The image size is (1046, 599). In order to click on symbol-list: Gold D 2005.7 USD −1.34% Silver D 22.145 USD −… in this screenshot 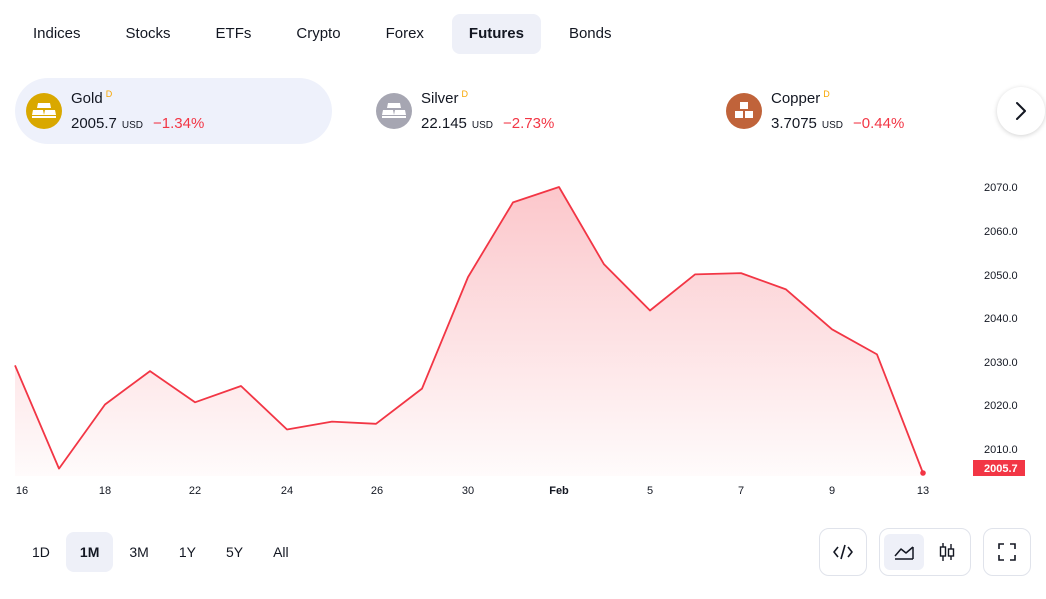, I will do `click(530, 111)`.